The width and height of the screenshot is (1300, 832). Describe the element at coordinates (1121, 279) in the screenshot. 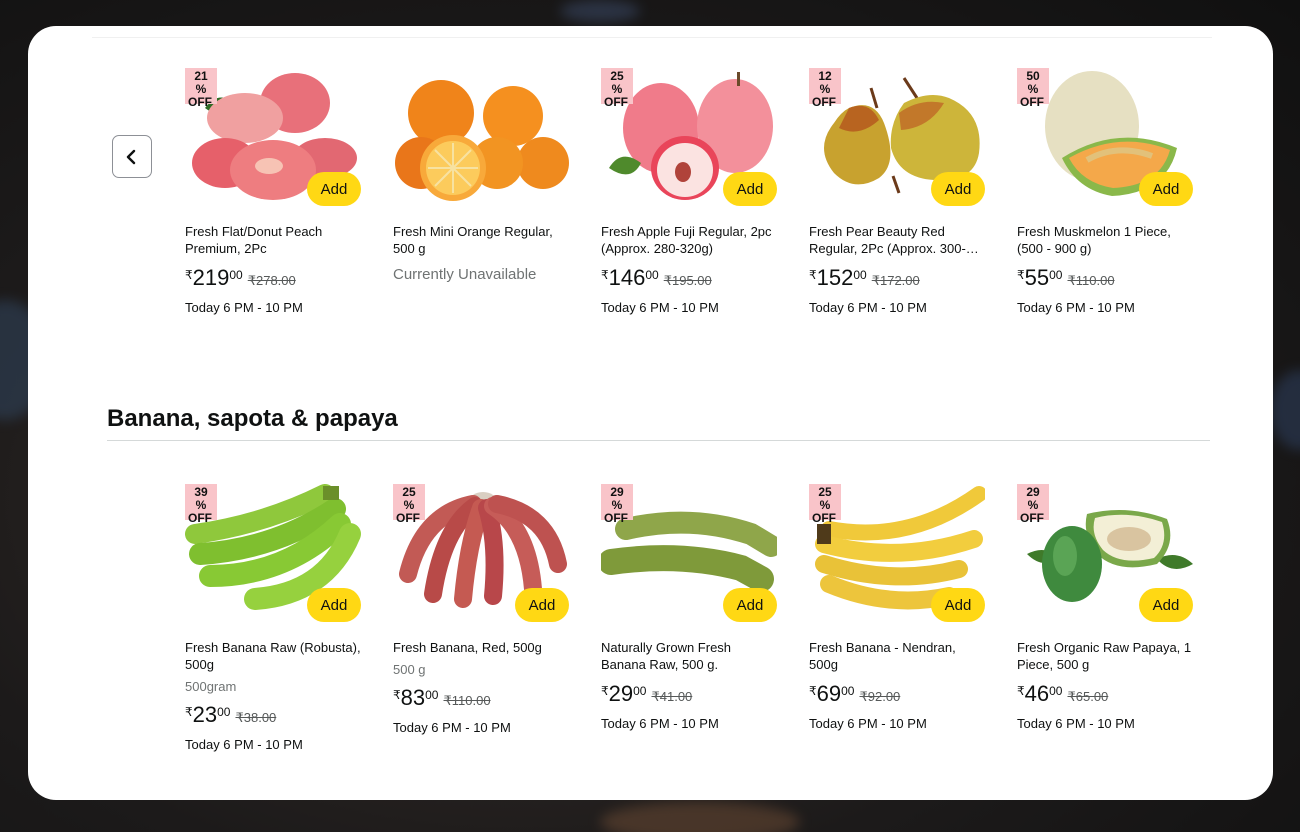

I see `price: ₹ 55 00 ₹110.00` at that location.